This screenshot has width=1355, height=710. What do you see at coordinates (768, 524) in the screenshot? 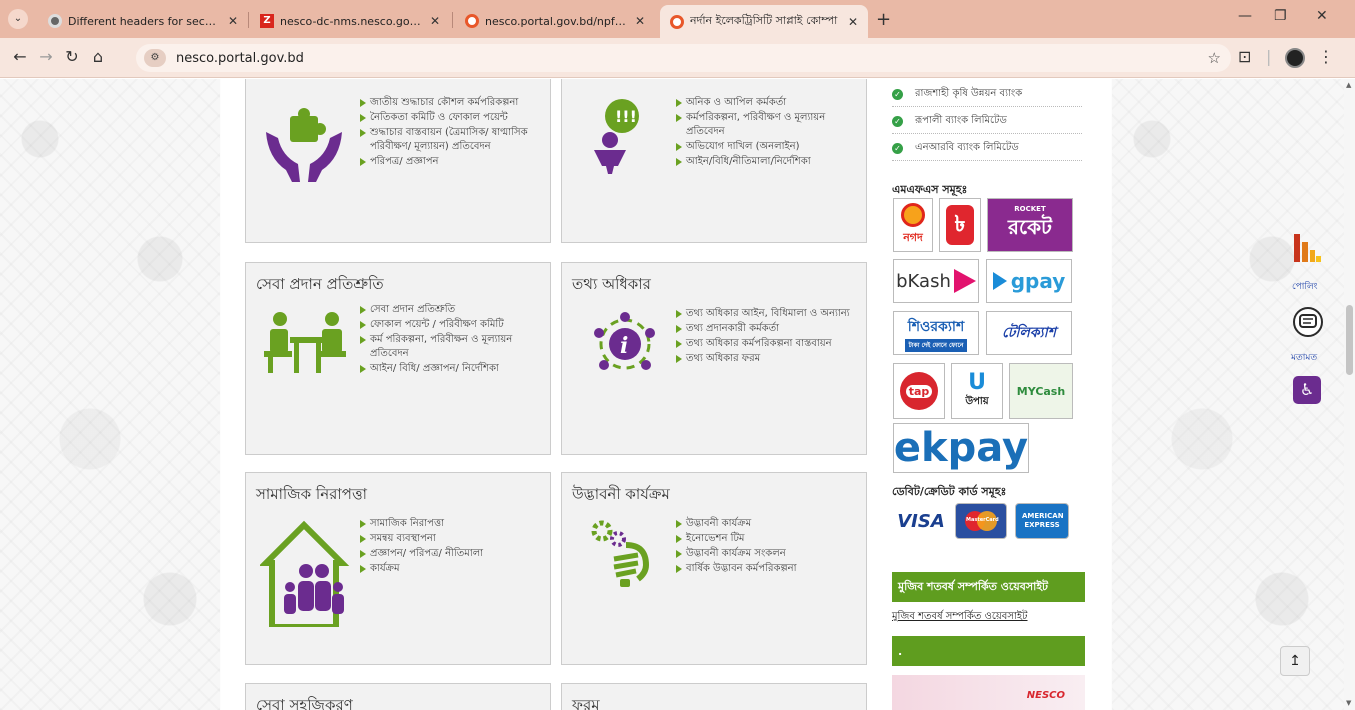
I see `list-link: উদ্ভাবনী কার্যক্রম` at bounding box center [768, 524].